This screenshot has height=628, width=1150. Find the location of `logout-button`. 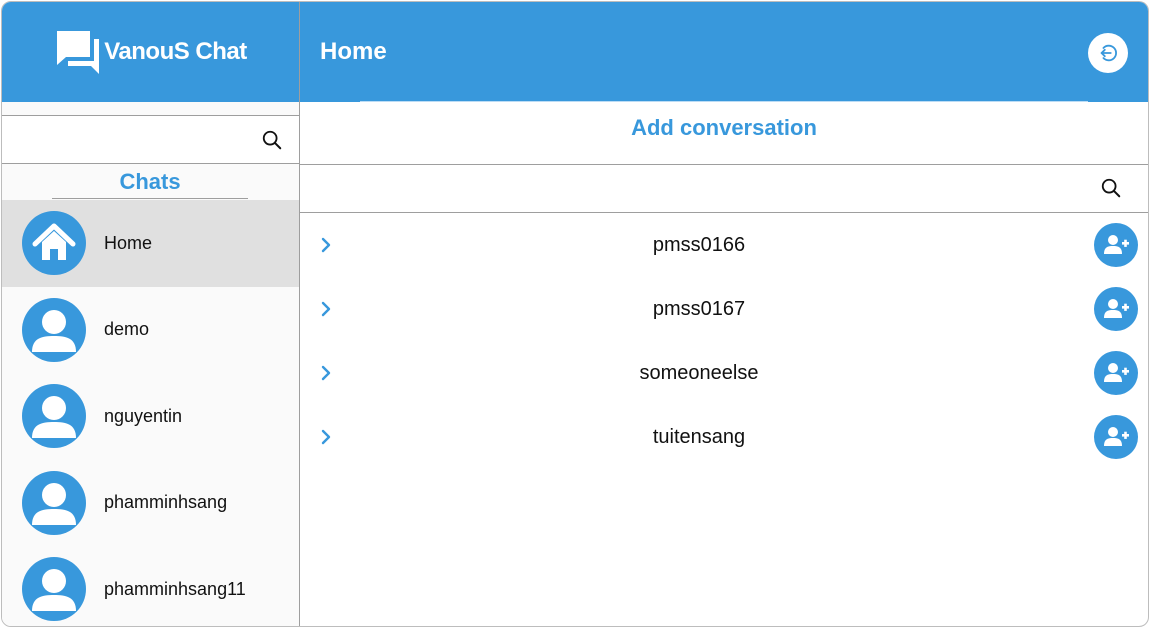

logout-button is located at coordinates (1108, 53).